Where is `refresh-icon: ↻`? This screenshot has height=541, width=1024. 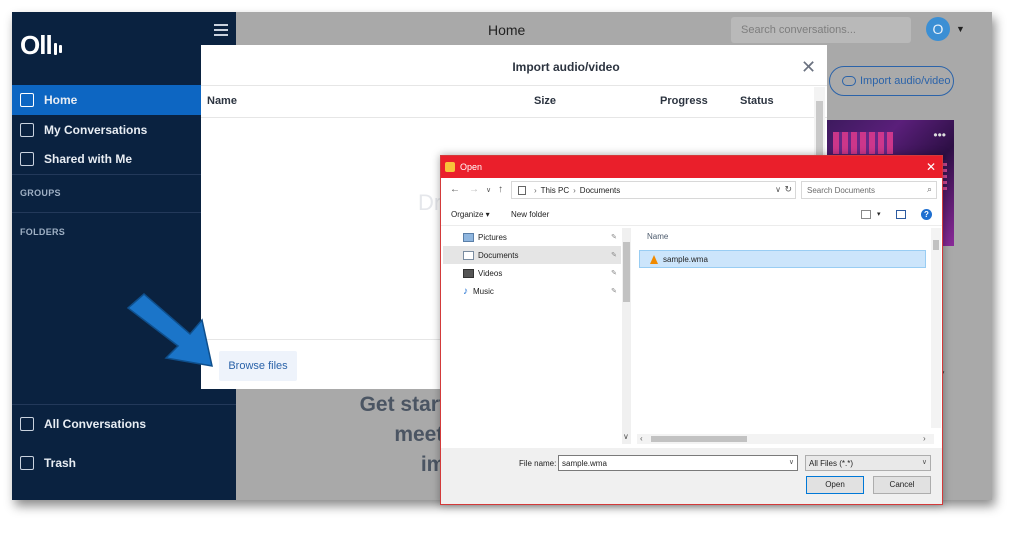 refresh-icon: ↻ is located at coordinates (788, 189).